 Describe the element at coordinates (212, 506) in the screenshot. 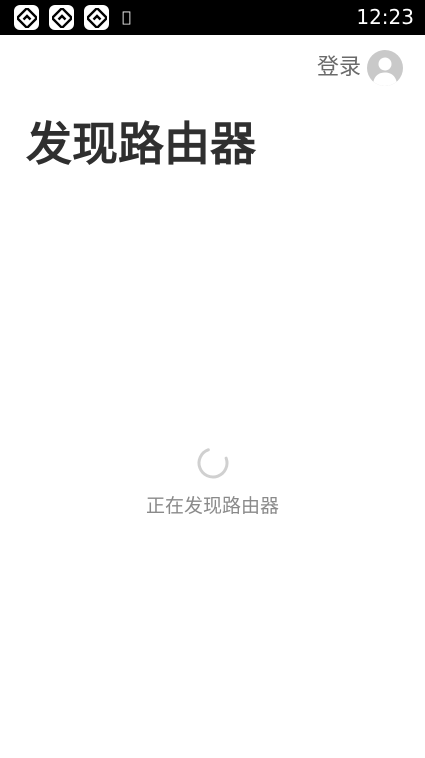

I see `loading-status-text: 正在发现路由器` at that location.